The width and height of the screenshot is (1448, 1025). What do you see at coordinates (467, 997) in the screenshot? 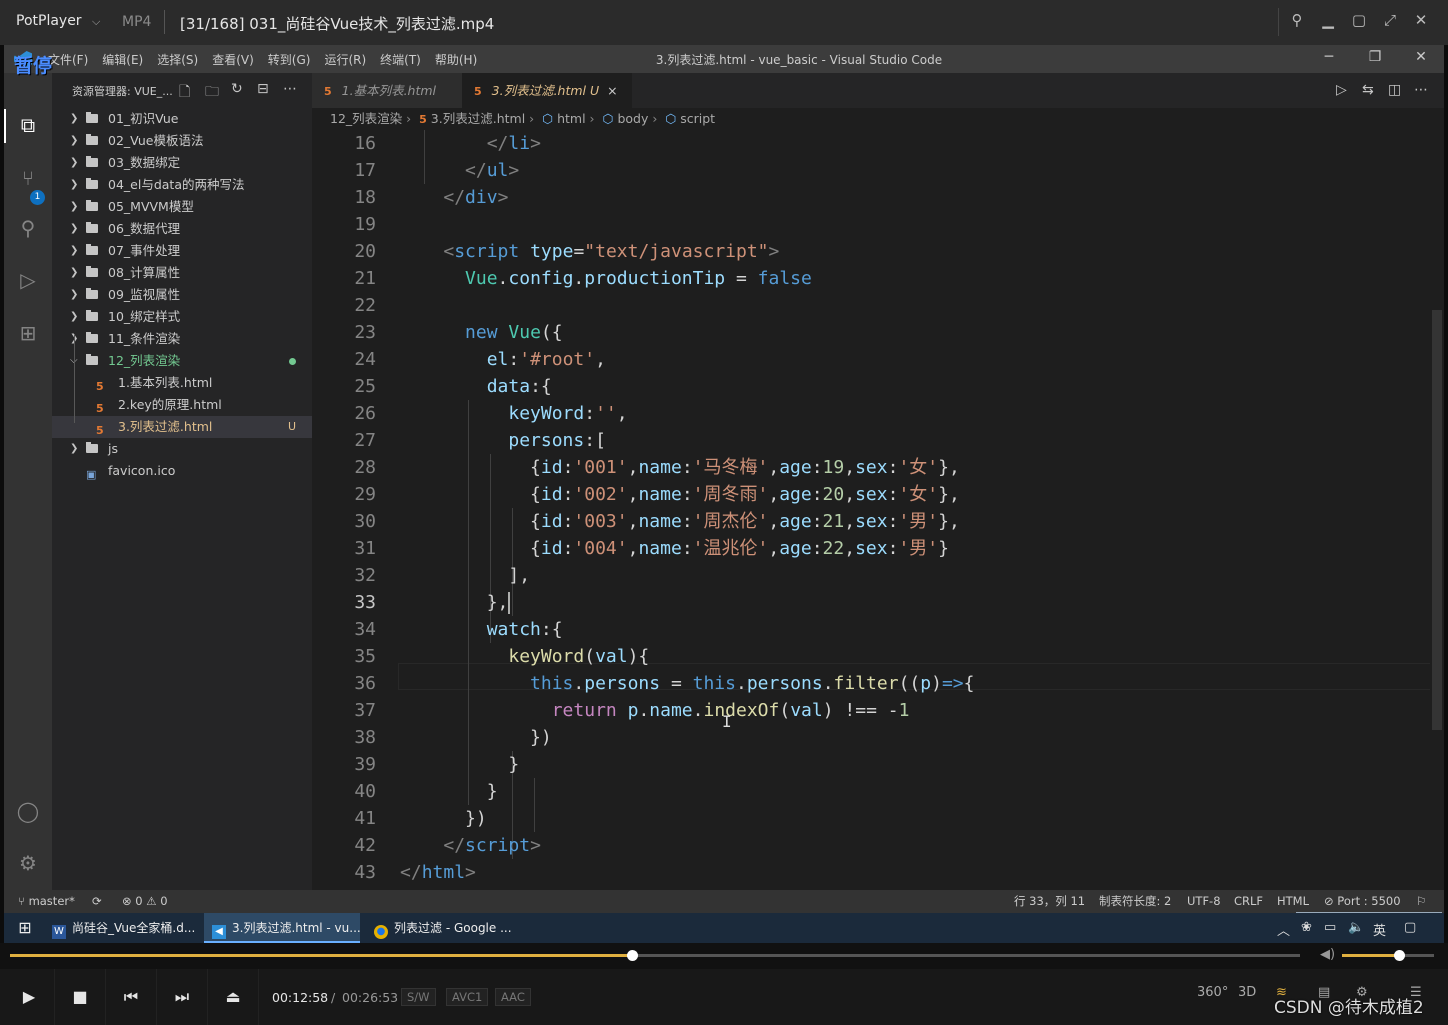
I see `chip-video-codec: AVC1` at bounding box center [467, 997].